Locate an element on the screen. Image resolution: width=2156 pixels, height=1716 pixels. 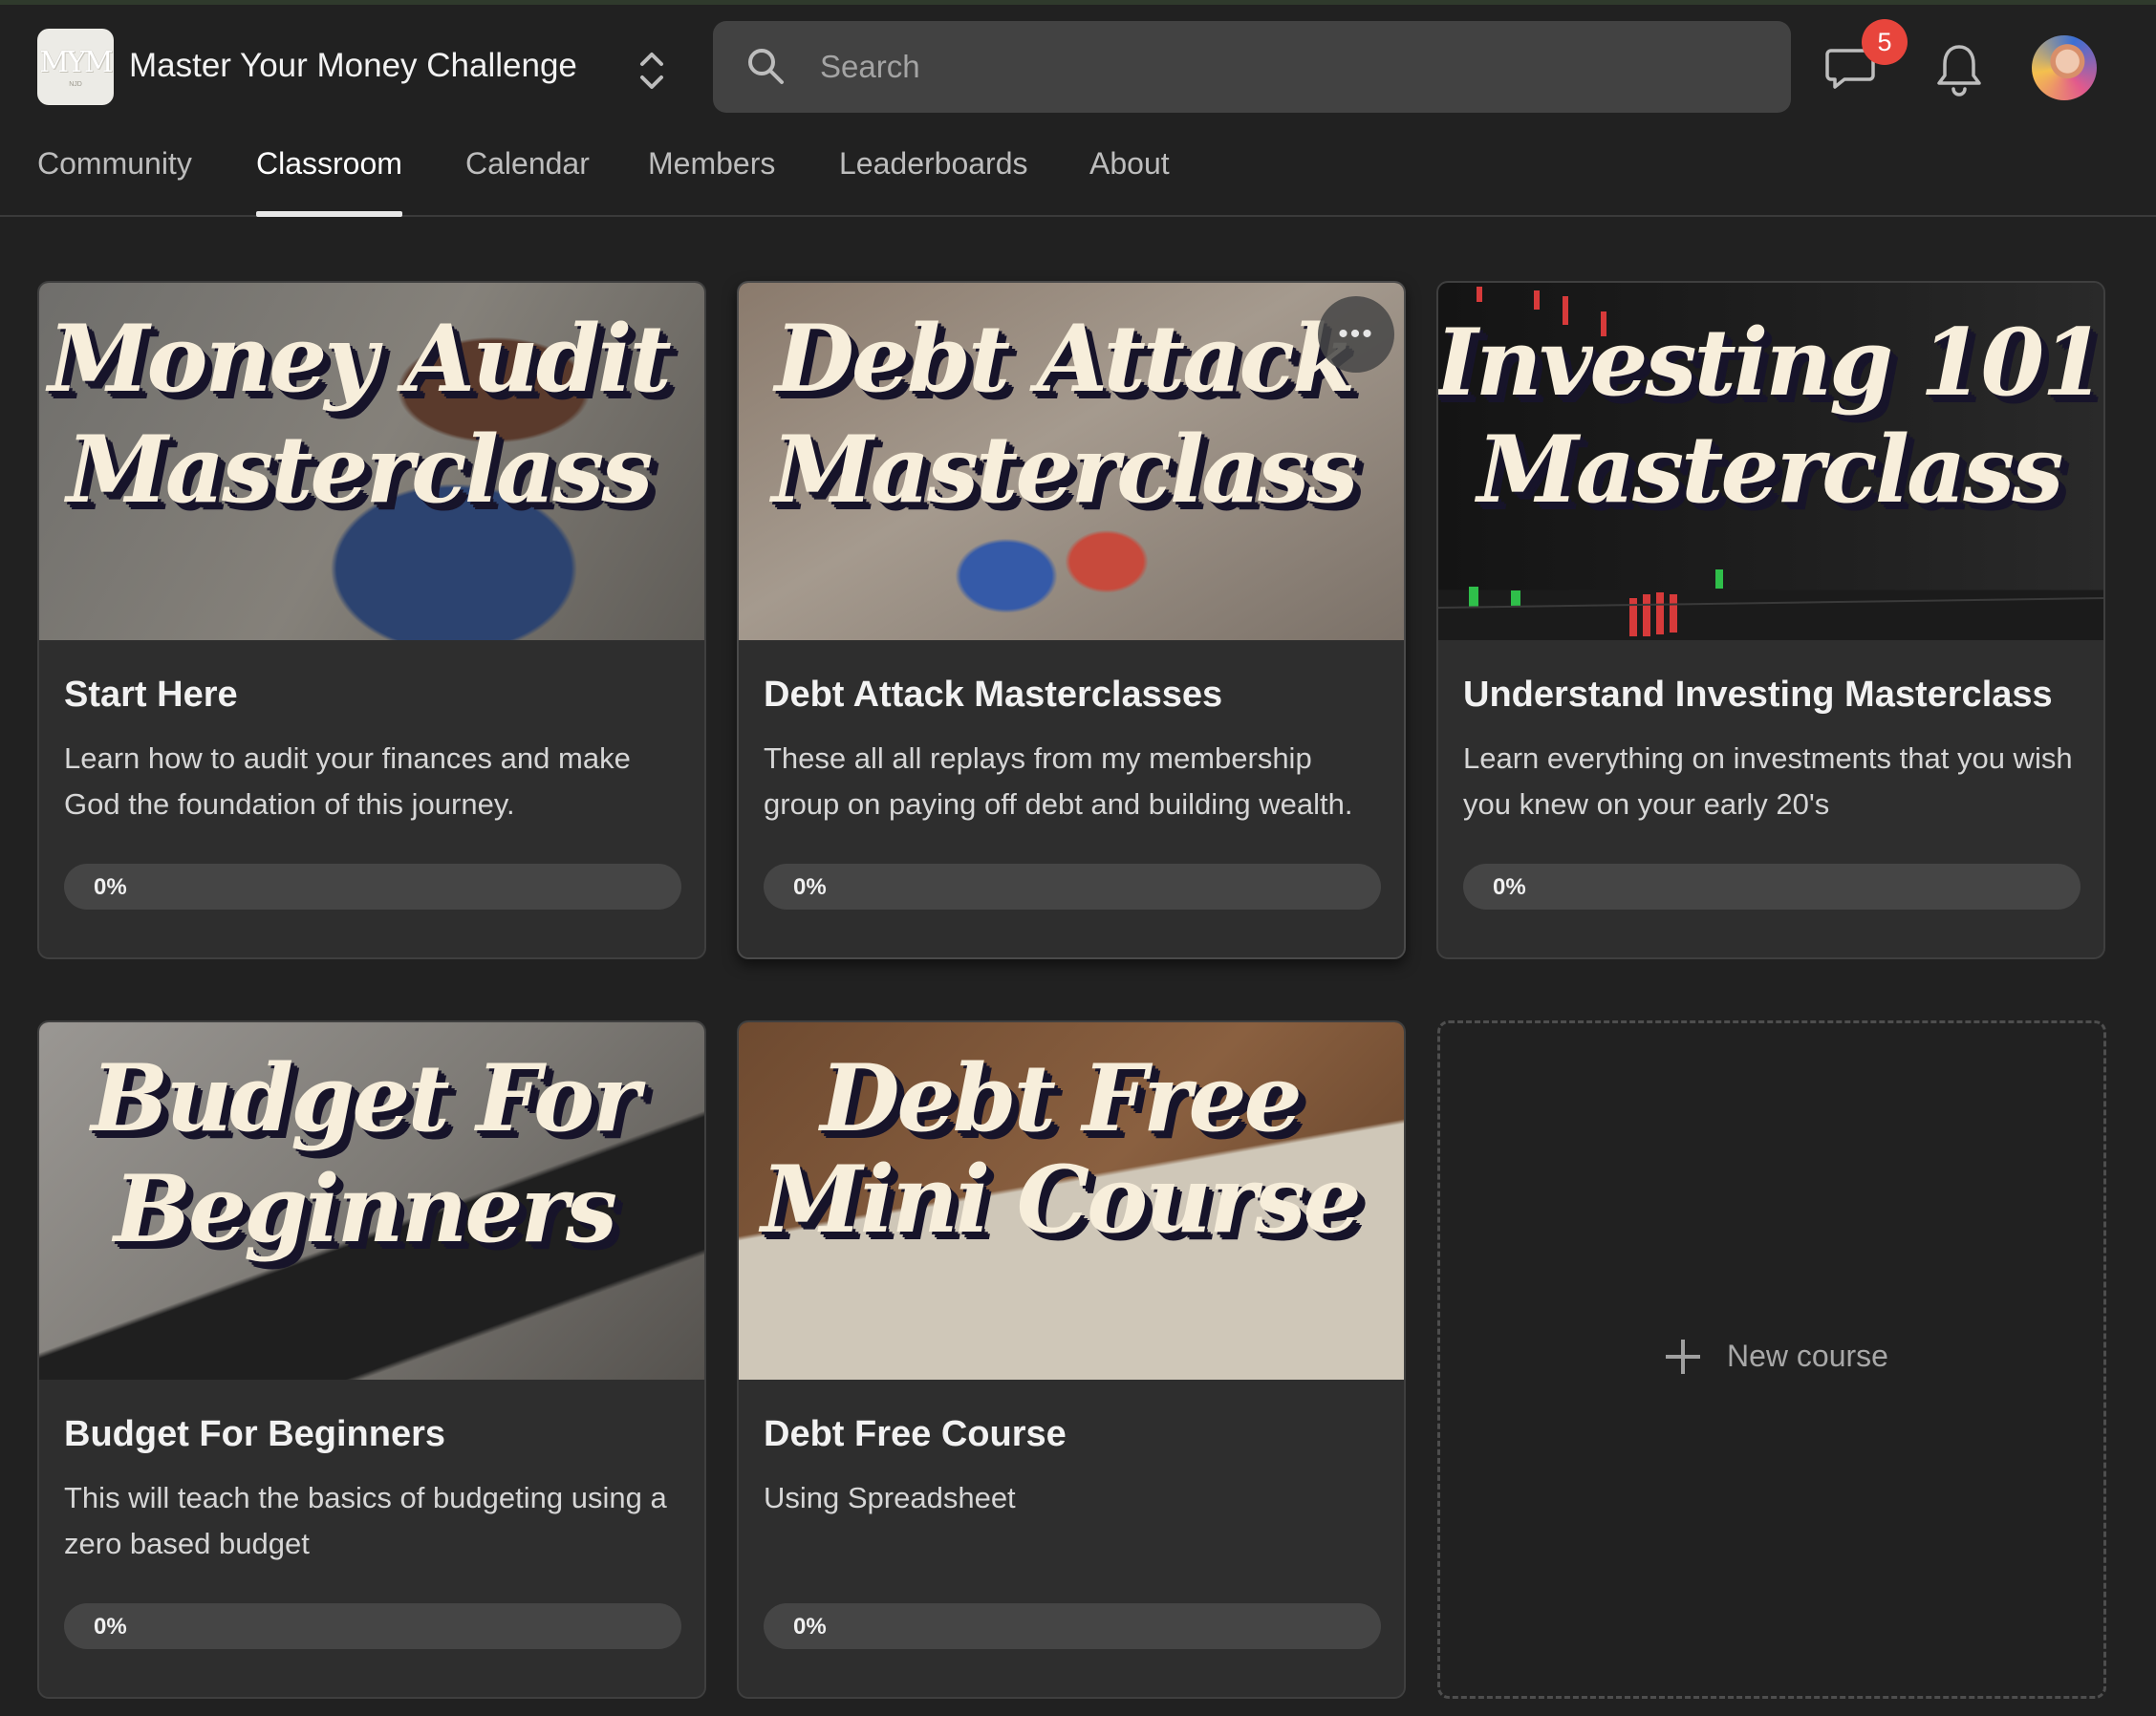
thumbnail-title-line: Investing 101 is located at coordinates (1770, 363).